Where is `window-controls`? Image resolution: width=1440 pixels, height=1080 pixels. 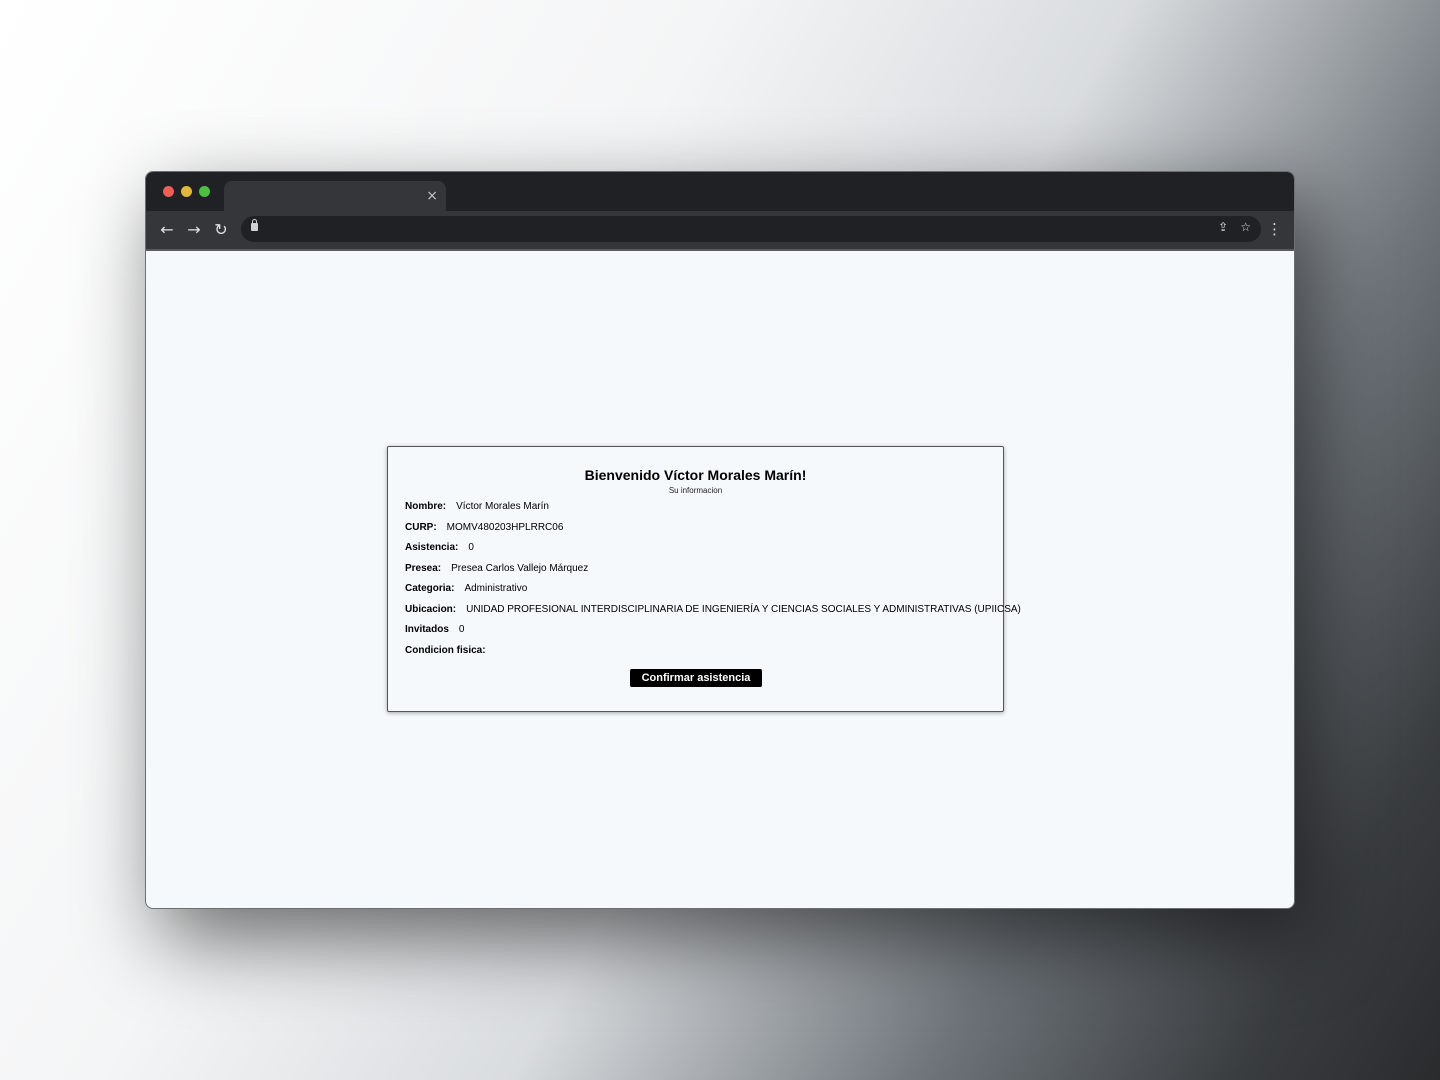 window-controls is located at coordinates (186, 191).